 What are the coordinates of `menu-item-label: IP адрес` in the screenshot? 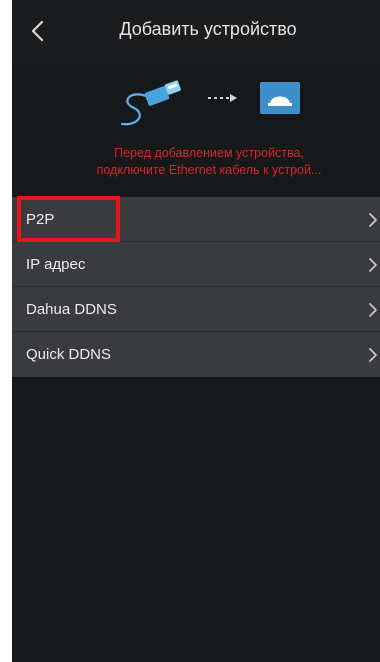 It's located at (56, 264).